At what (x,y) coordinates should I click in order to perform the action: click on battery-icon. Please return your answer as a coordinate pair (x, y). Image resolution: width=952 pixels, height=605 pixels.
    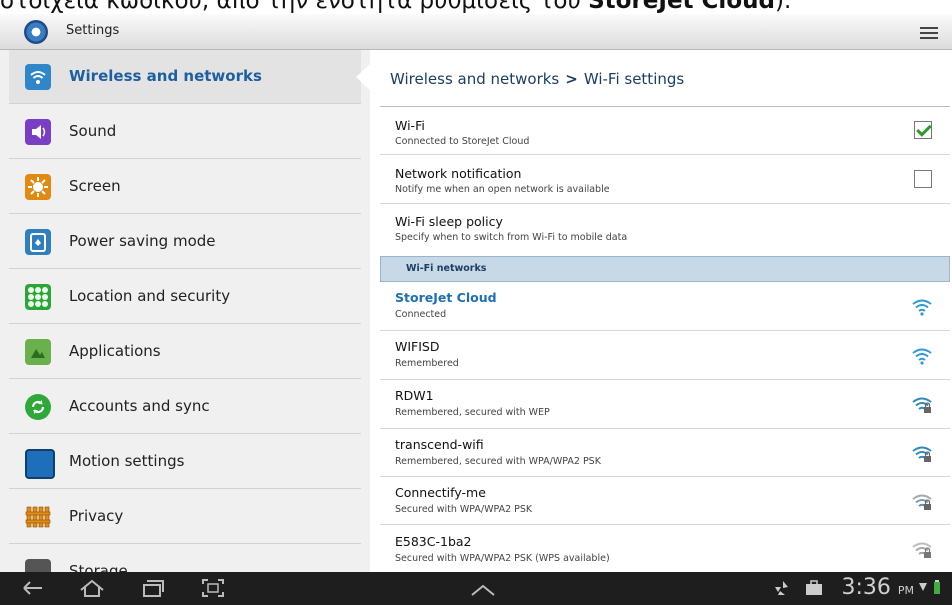
    Looking at the image, I should click on (937, 590).